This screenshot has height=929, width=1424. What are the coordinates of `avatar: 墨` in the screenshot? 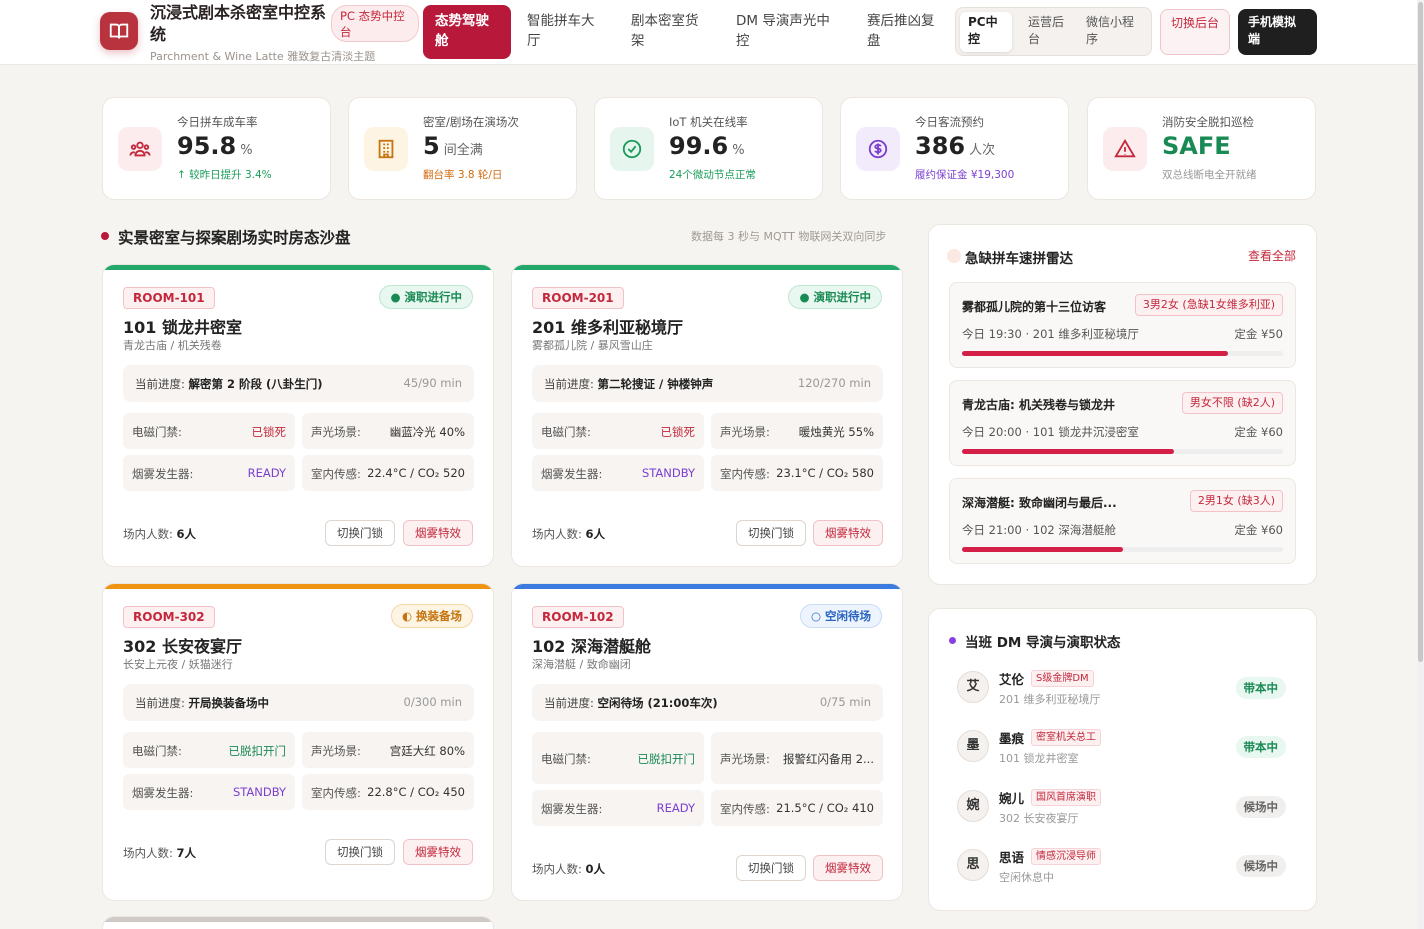 It's located at (973, 746).